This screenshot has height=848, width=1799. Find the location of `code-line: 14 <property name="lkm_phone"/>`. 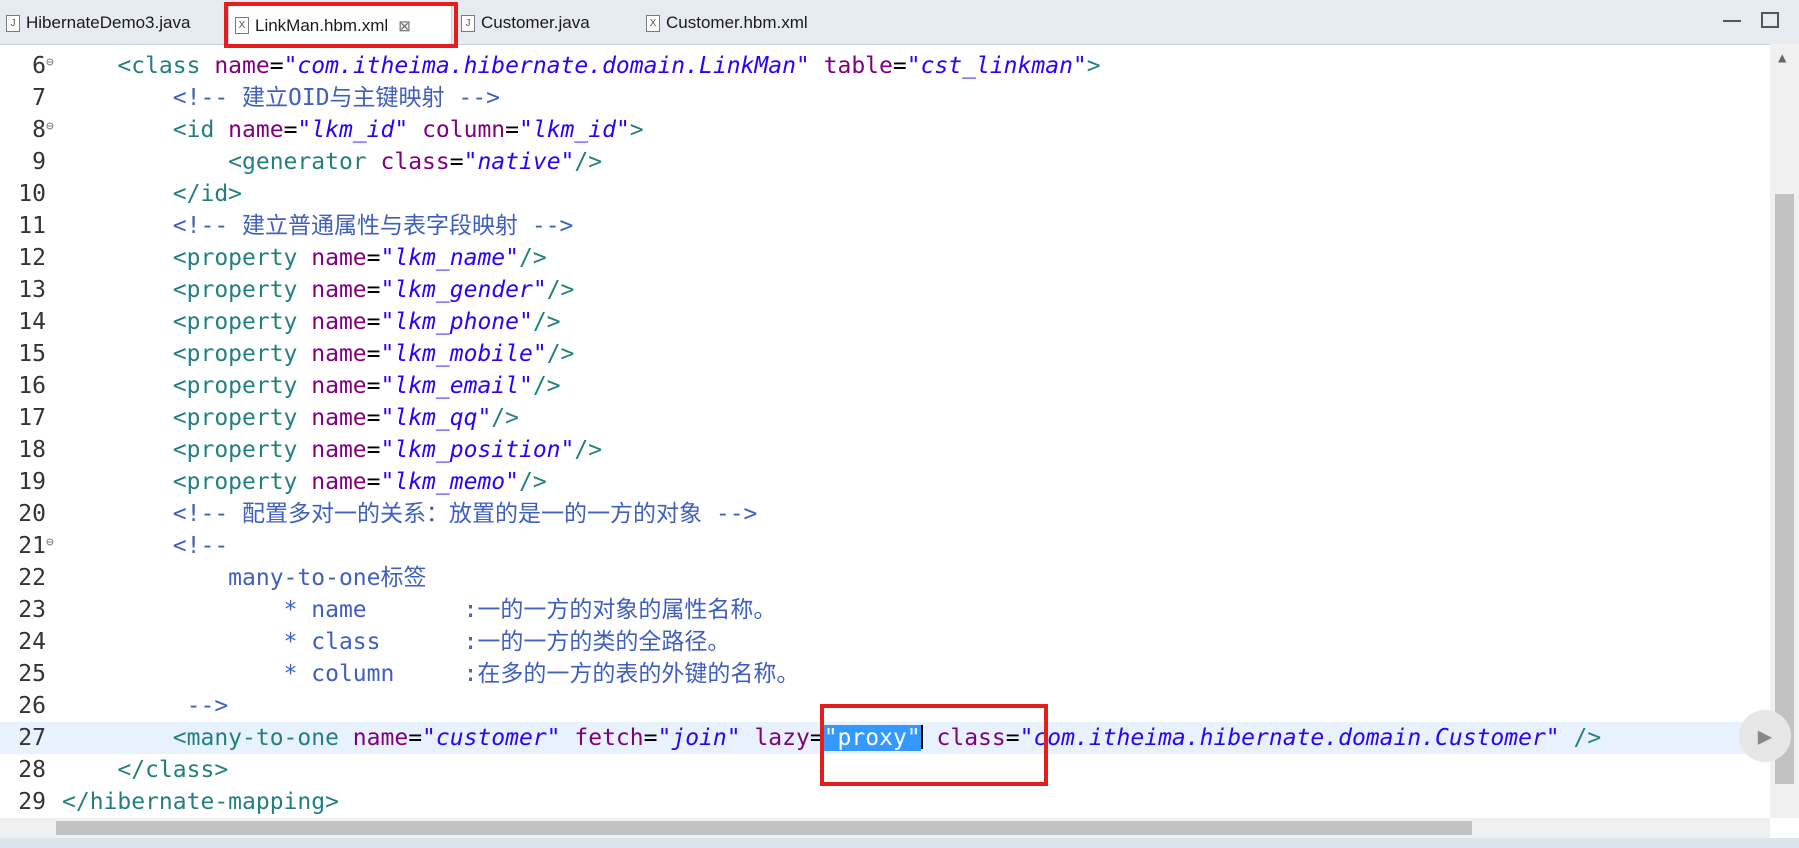

code-line: 14 <property name="lkm_phone"/> is located at coordinates (885, 322).